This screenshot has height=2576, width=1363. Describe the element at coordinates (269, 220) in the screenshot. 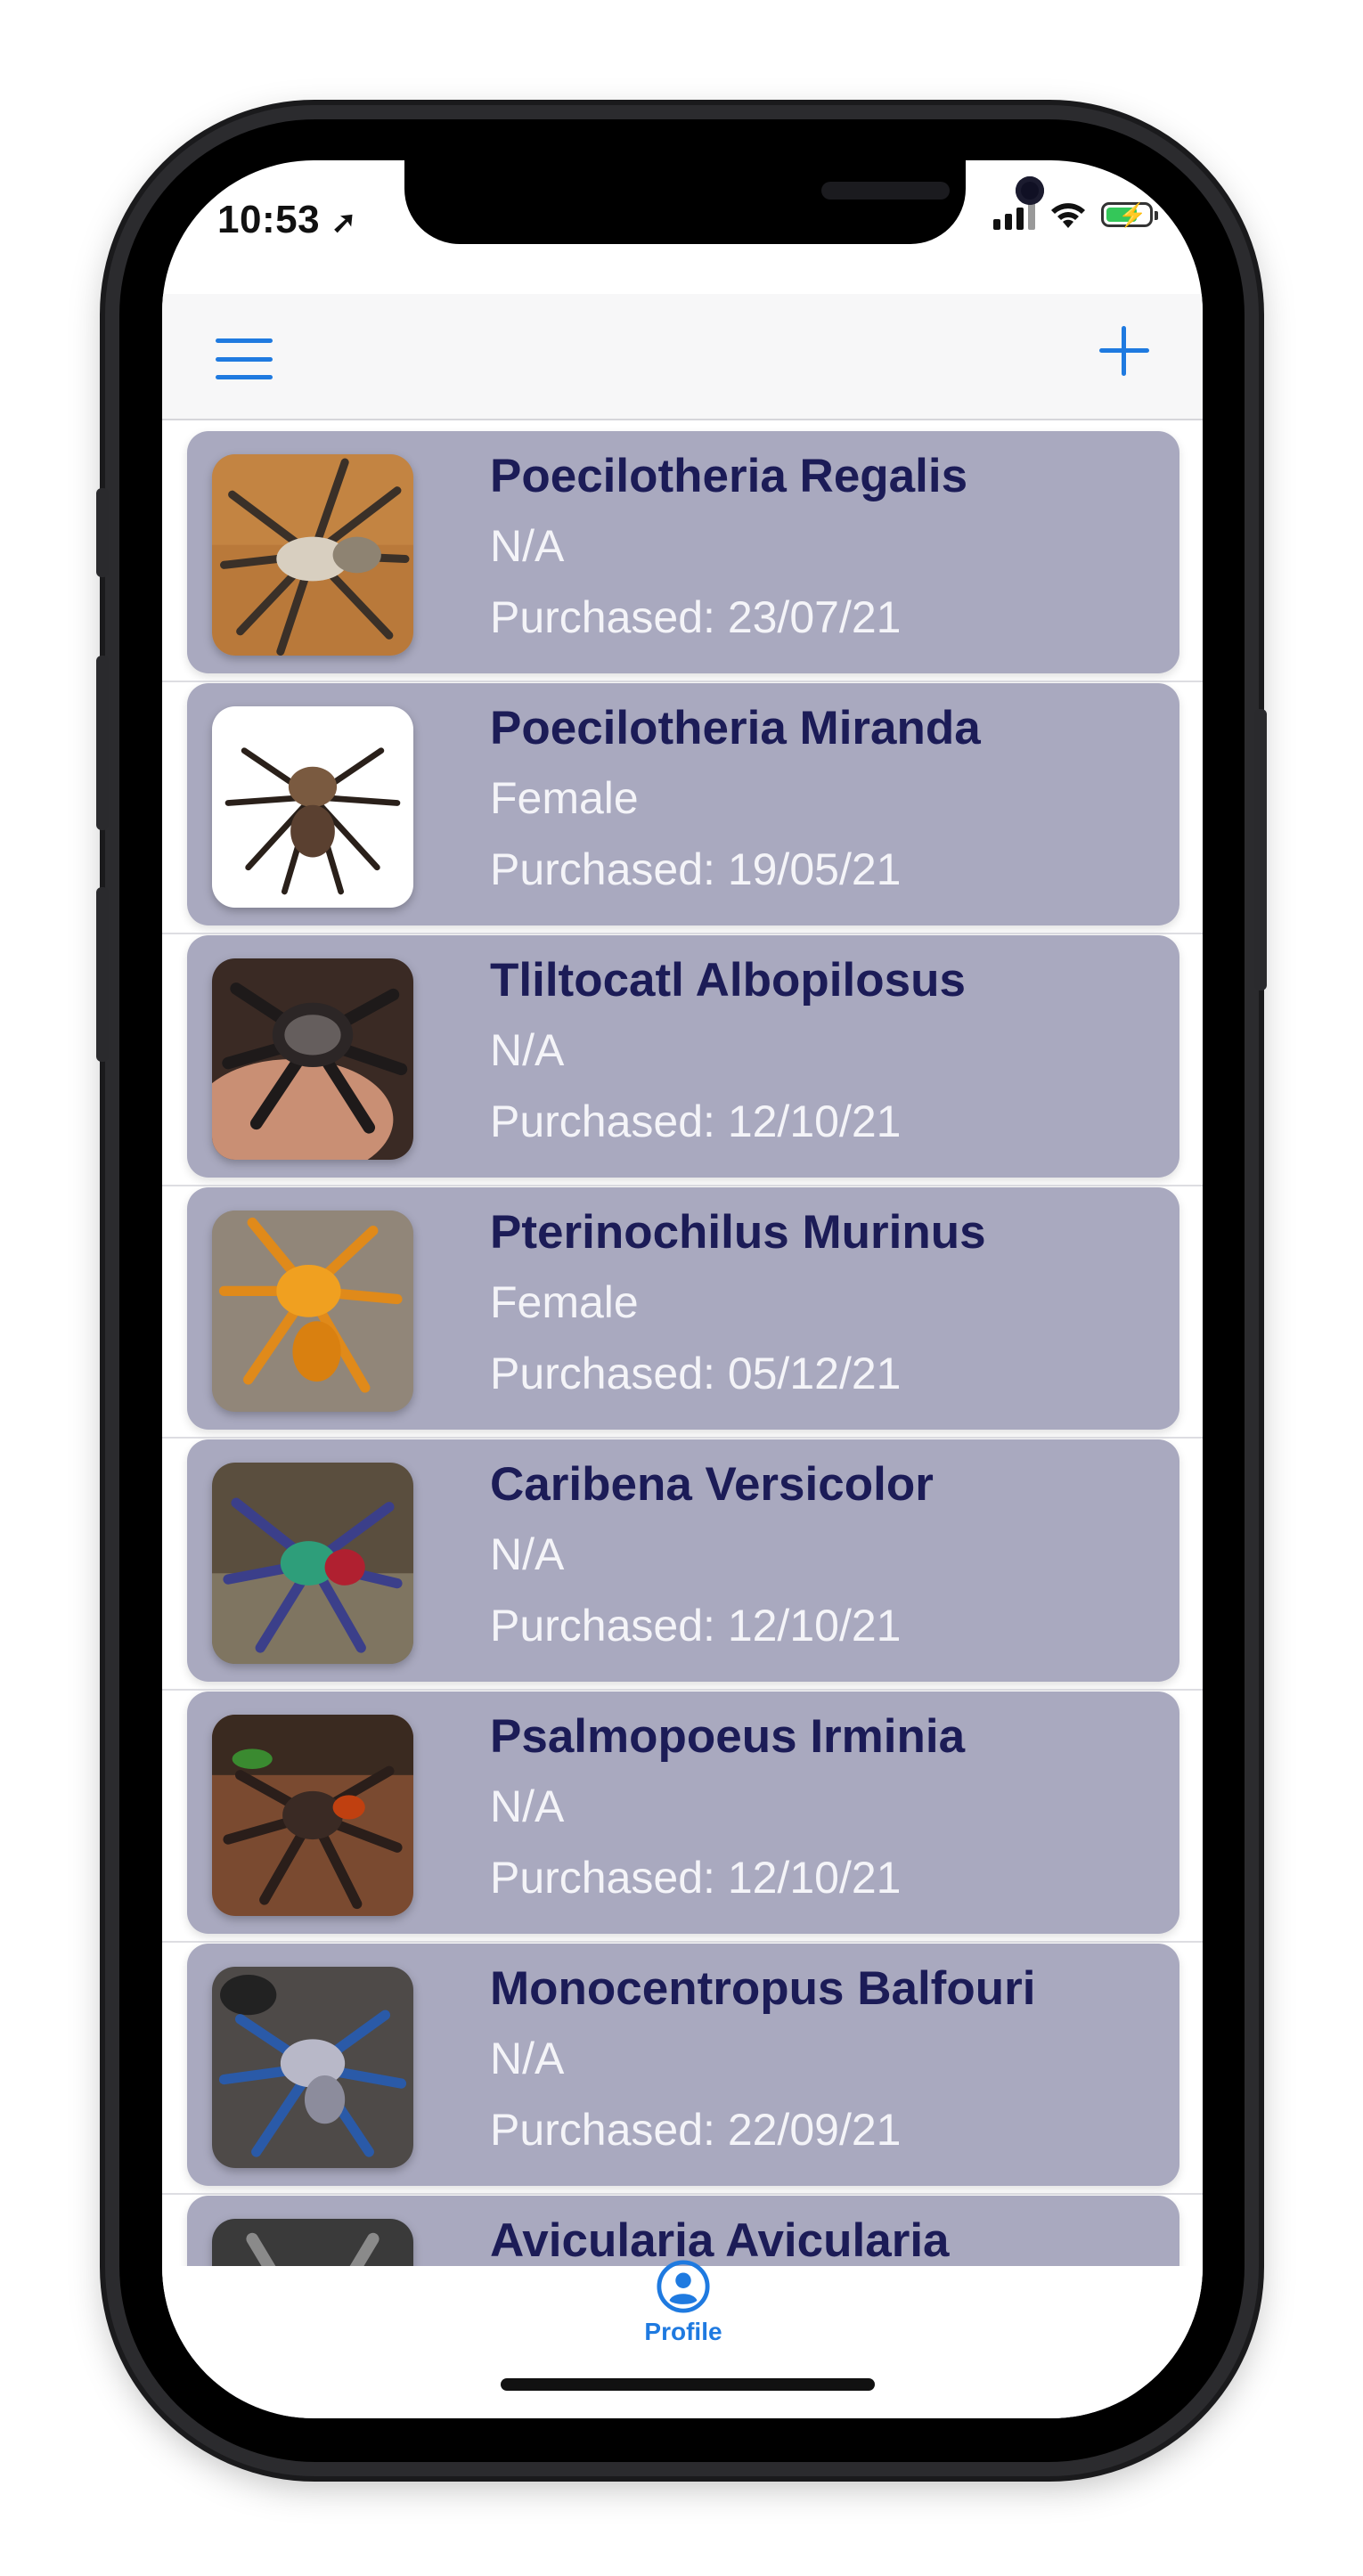

I see `status-time-text: 10:53` at that location.